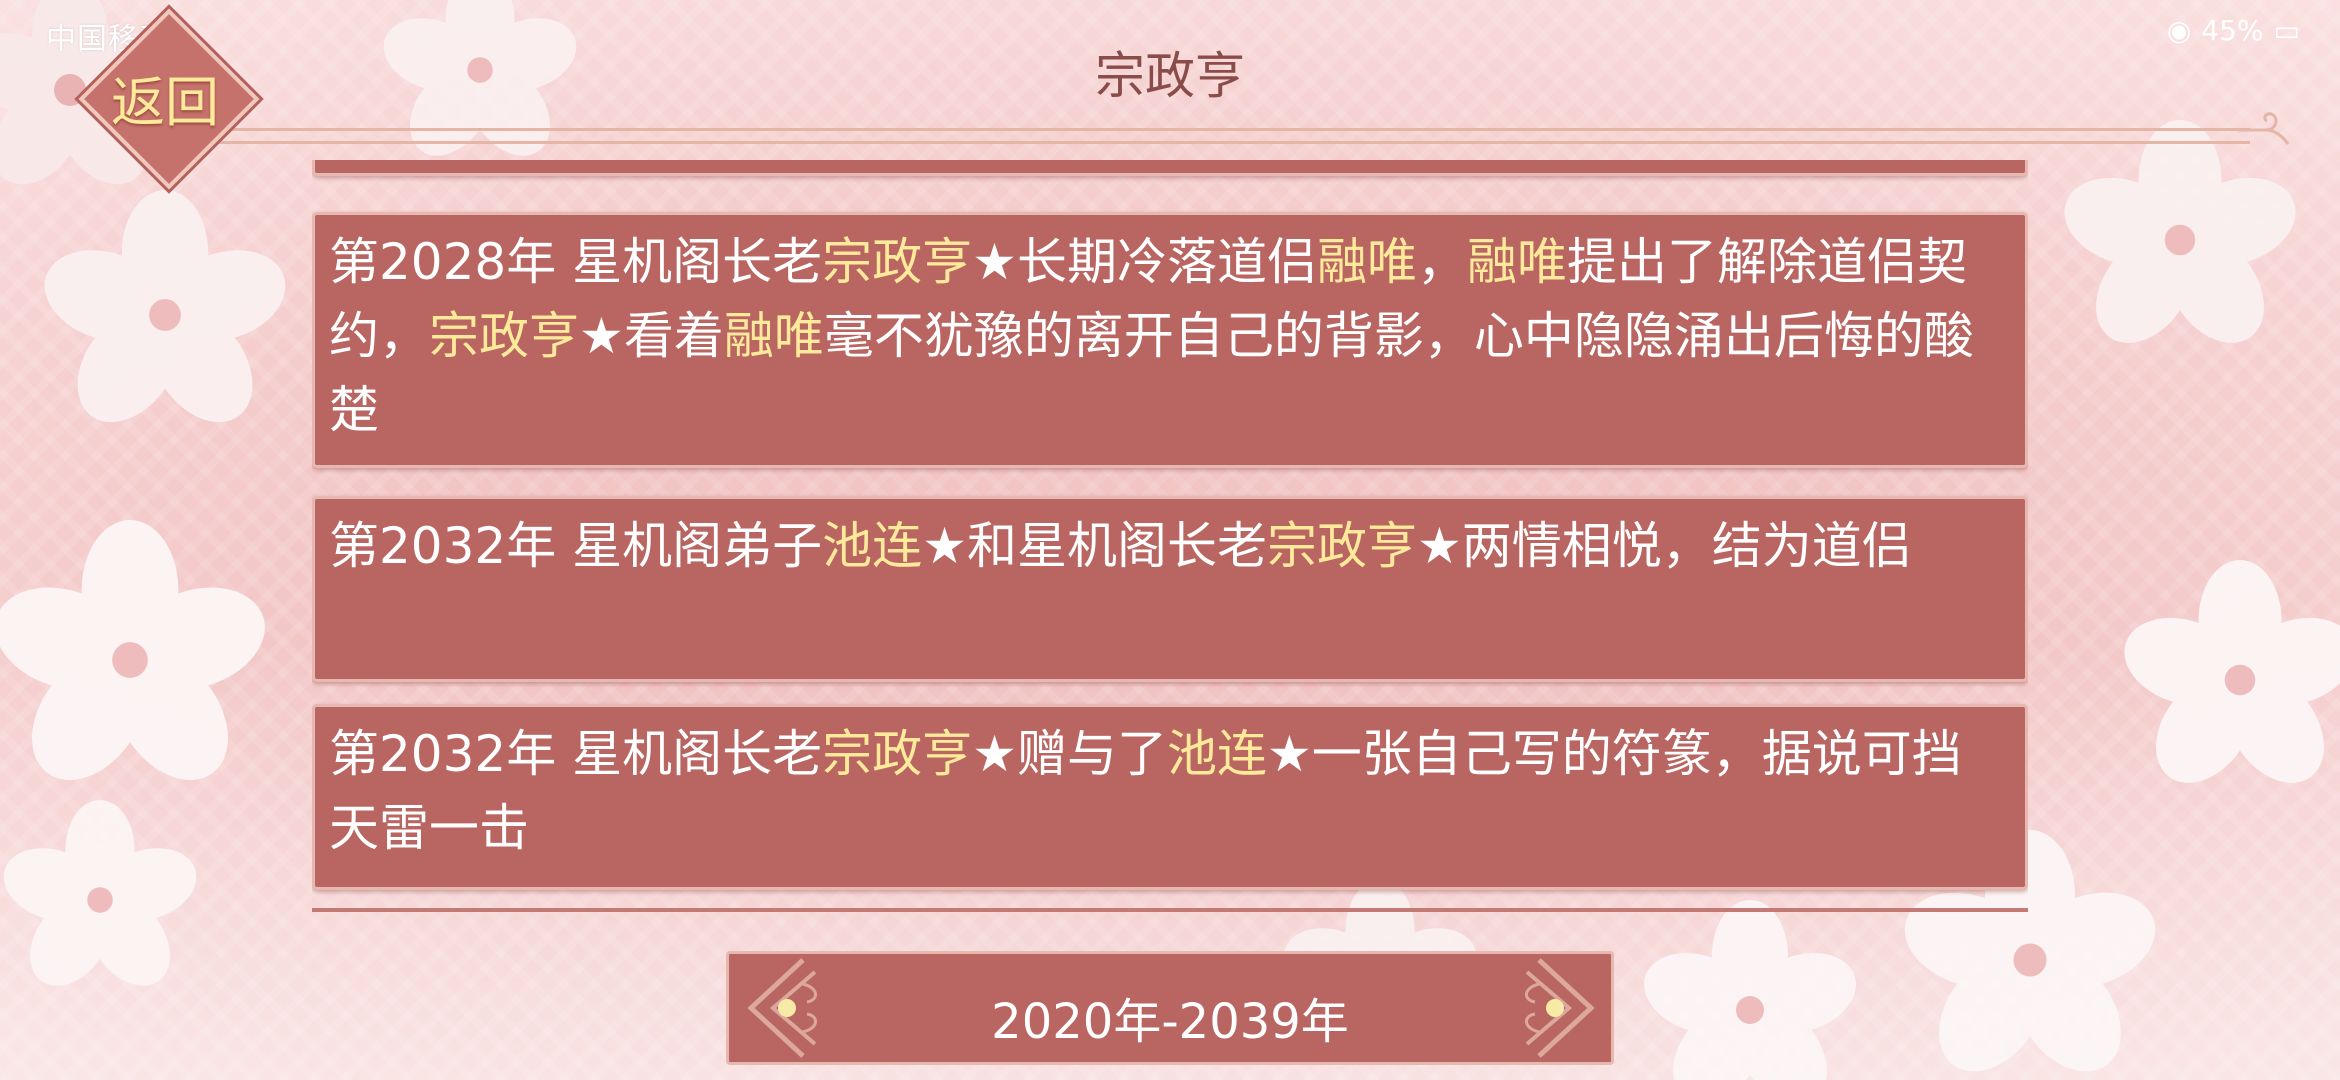 Image resolution: width=2340 pixels, height=1080 pixels. Describe the element at coordinates (1170, 910) in the screenshot. I see `list-divider` at that location.